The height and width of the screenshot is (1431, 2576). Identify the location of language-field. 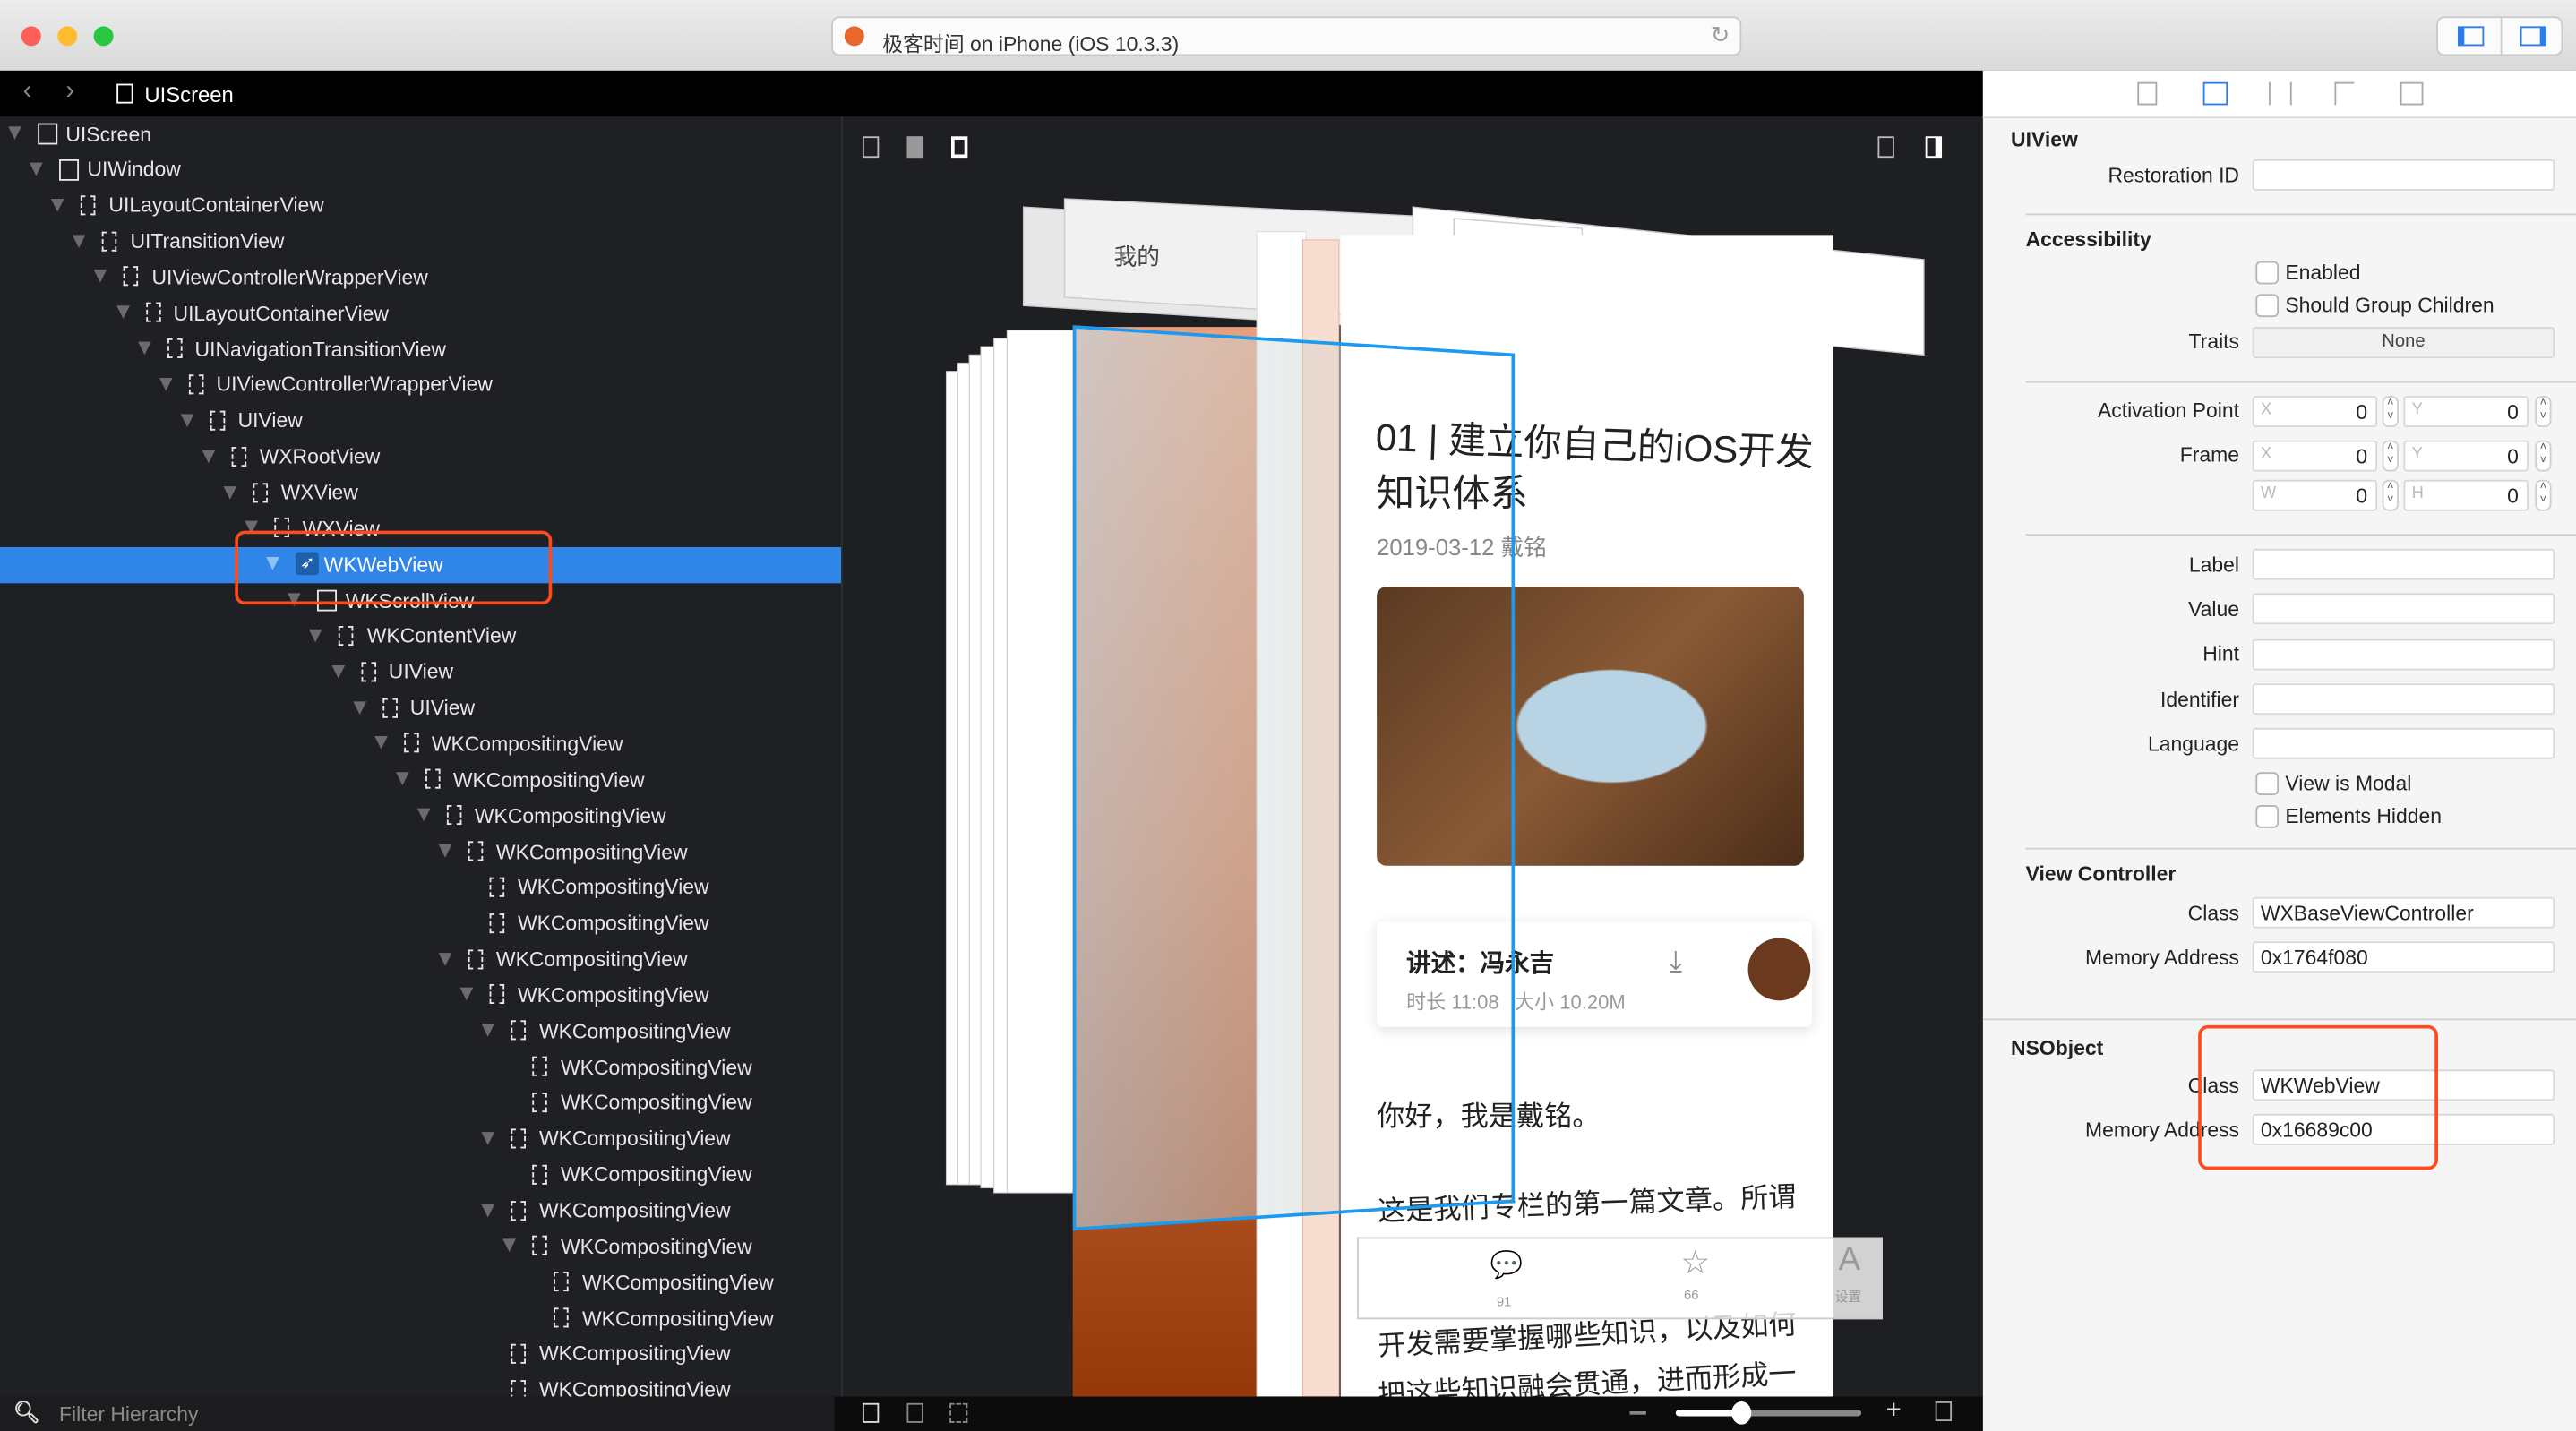
(2403, 743).